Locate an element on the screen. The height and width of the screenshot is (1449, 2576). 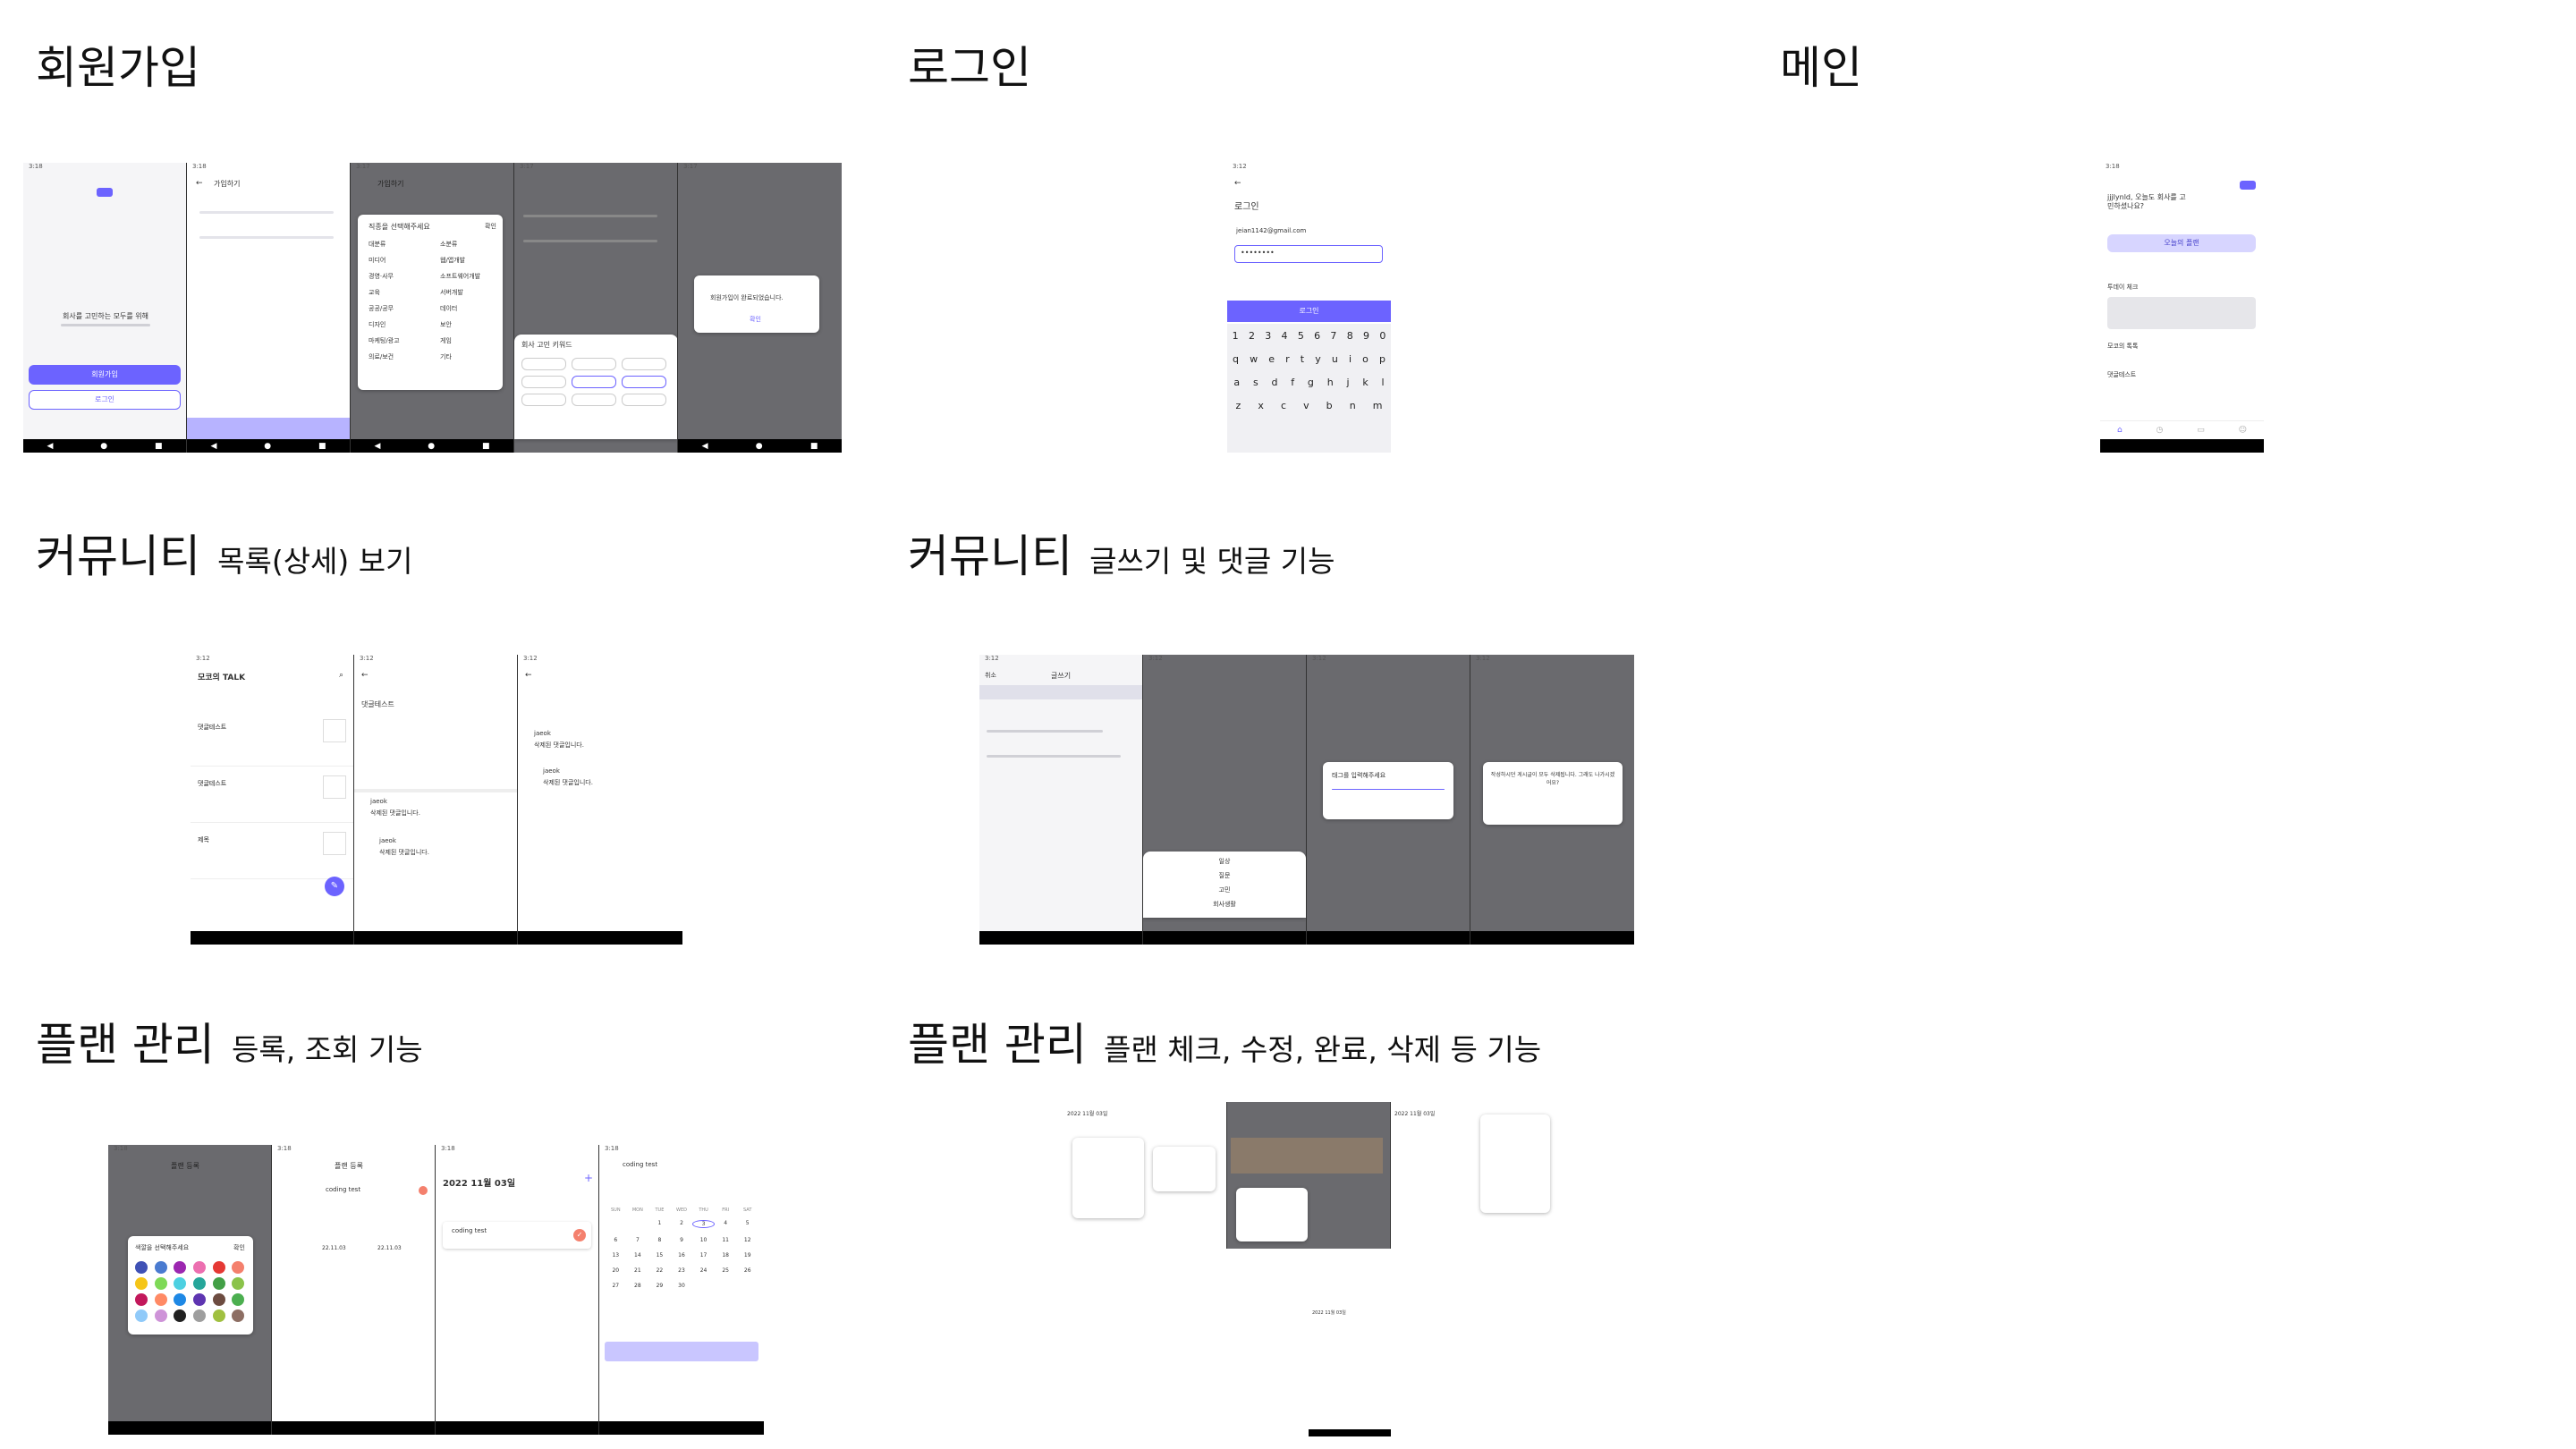
keyboard-key: 5 is located at coordinates (1301, 336).